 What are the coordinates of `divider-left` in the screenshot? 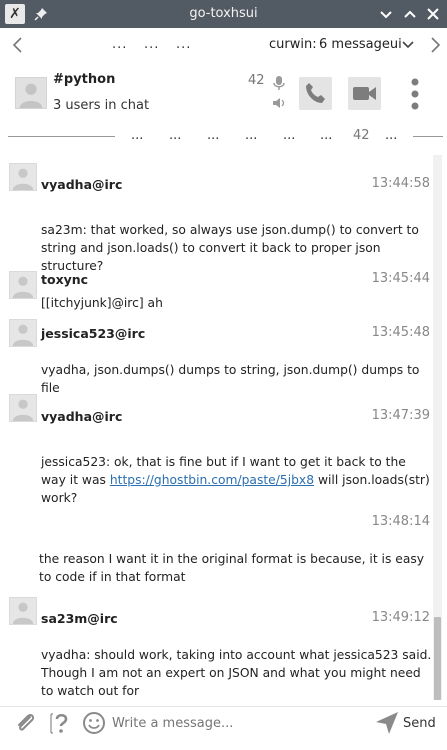 It's located at (61, 136).